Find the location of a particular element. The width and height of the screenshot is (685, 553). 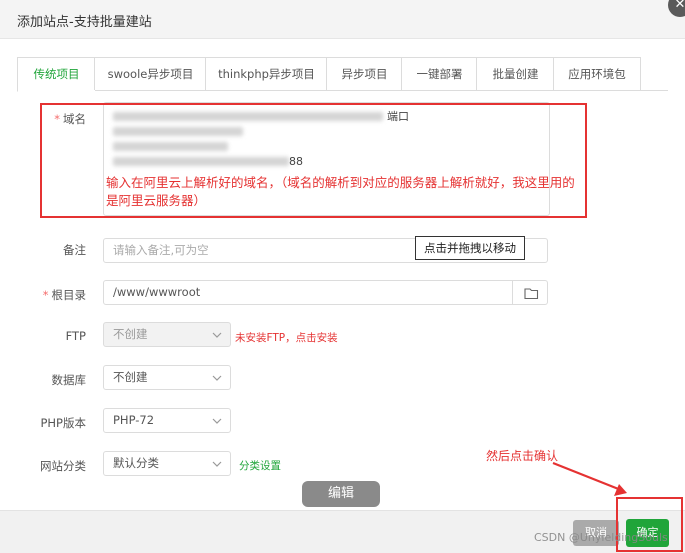

tab-one-click-deploy: 一键部署 is located at coordinates (439, 73).